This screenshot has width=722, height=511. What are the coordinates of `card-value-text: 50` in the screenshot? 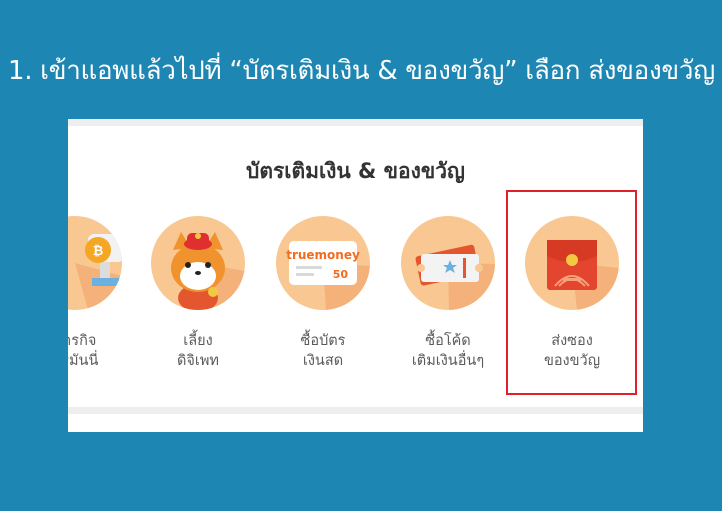 It's located at (341, 274).